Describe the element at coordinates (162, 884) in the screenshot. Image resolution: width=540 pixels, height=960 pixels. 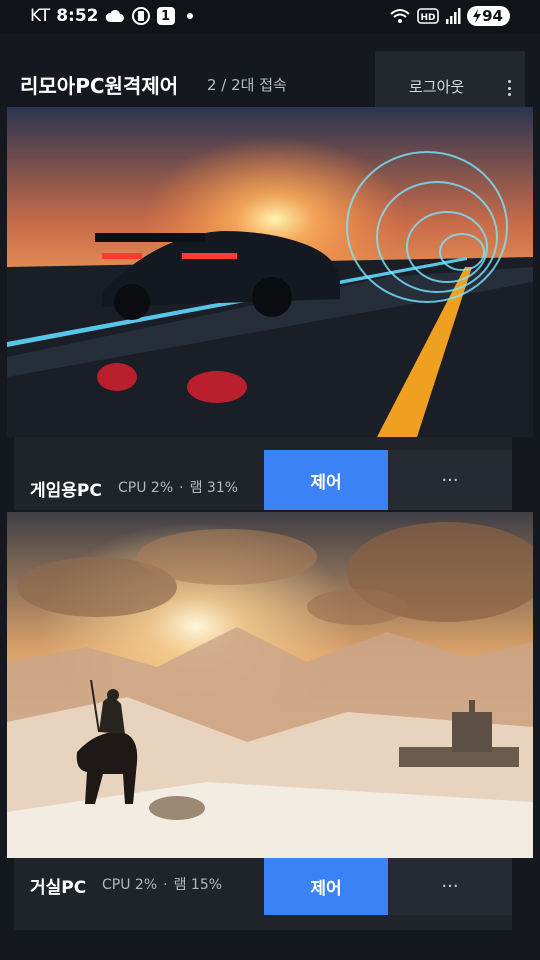
I see `pc-stats: CPU 2% · 램 15%` at that location.